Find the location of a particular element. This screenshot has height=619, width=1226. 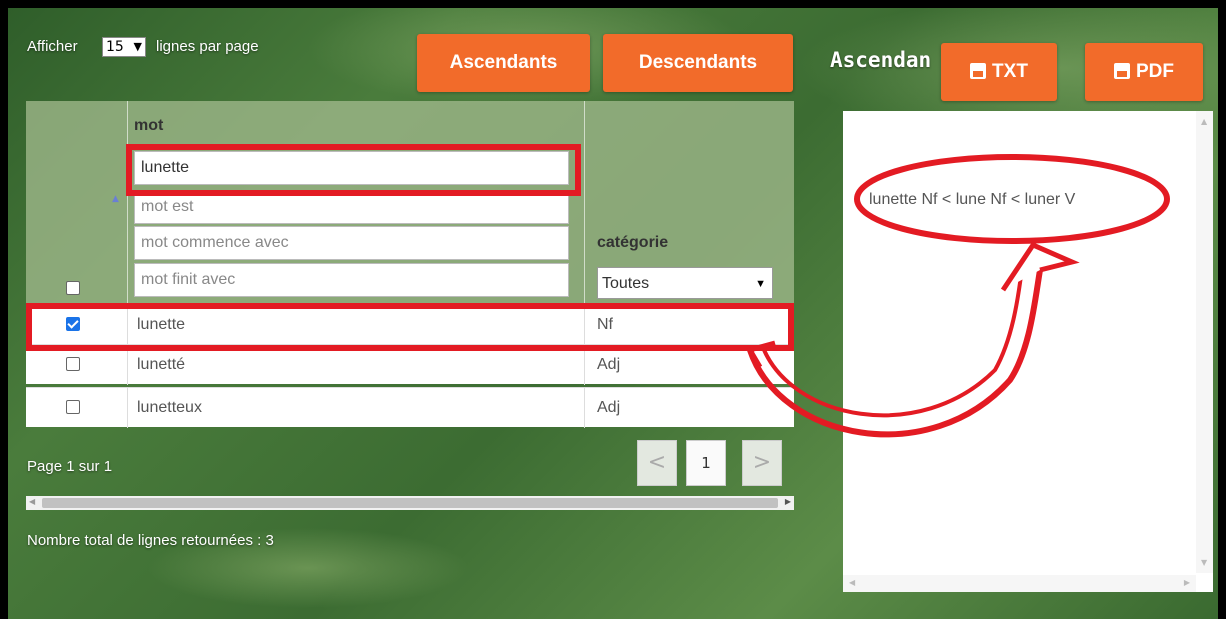

frame-border-left is located at coordinates (4, 309).